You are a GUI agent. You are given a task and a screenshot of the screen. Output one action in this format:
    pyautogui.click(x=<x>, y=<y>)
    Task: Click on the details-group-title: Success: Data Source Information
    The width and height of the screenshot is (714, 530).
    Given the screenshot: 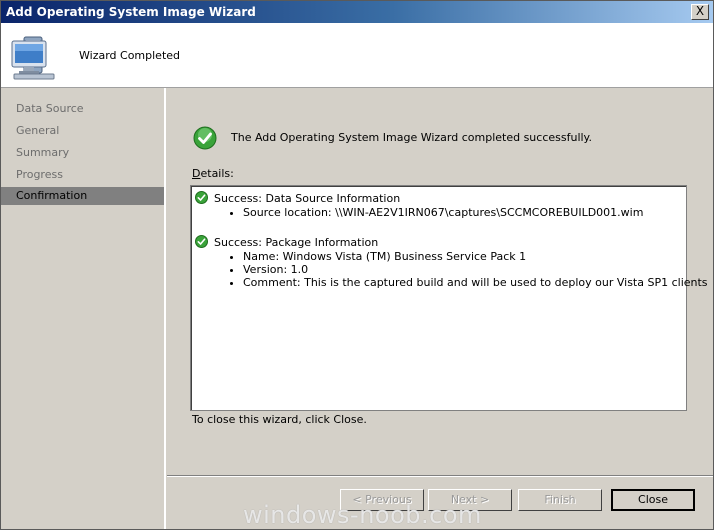 What is the action you would take?
    pyautogui.click(x=307, y=198)
    